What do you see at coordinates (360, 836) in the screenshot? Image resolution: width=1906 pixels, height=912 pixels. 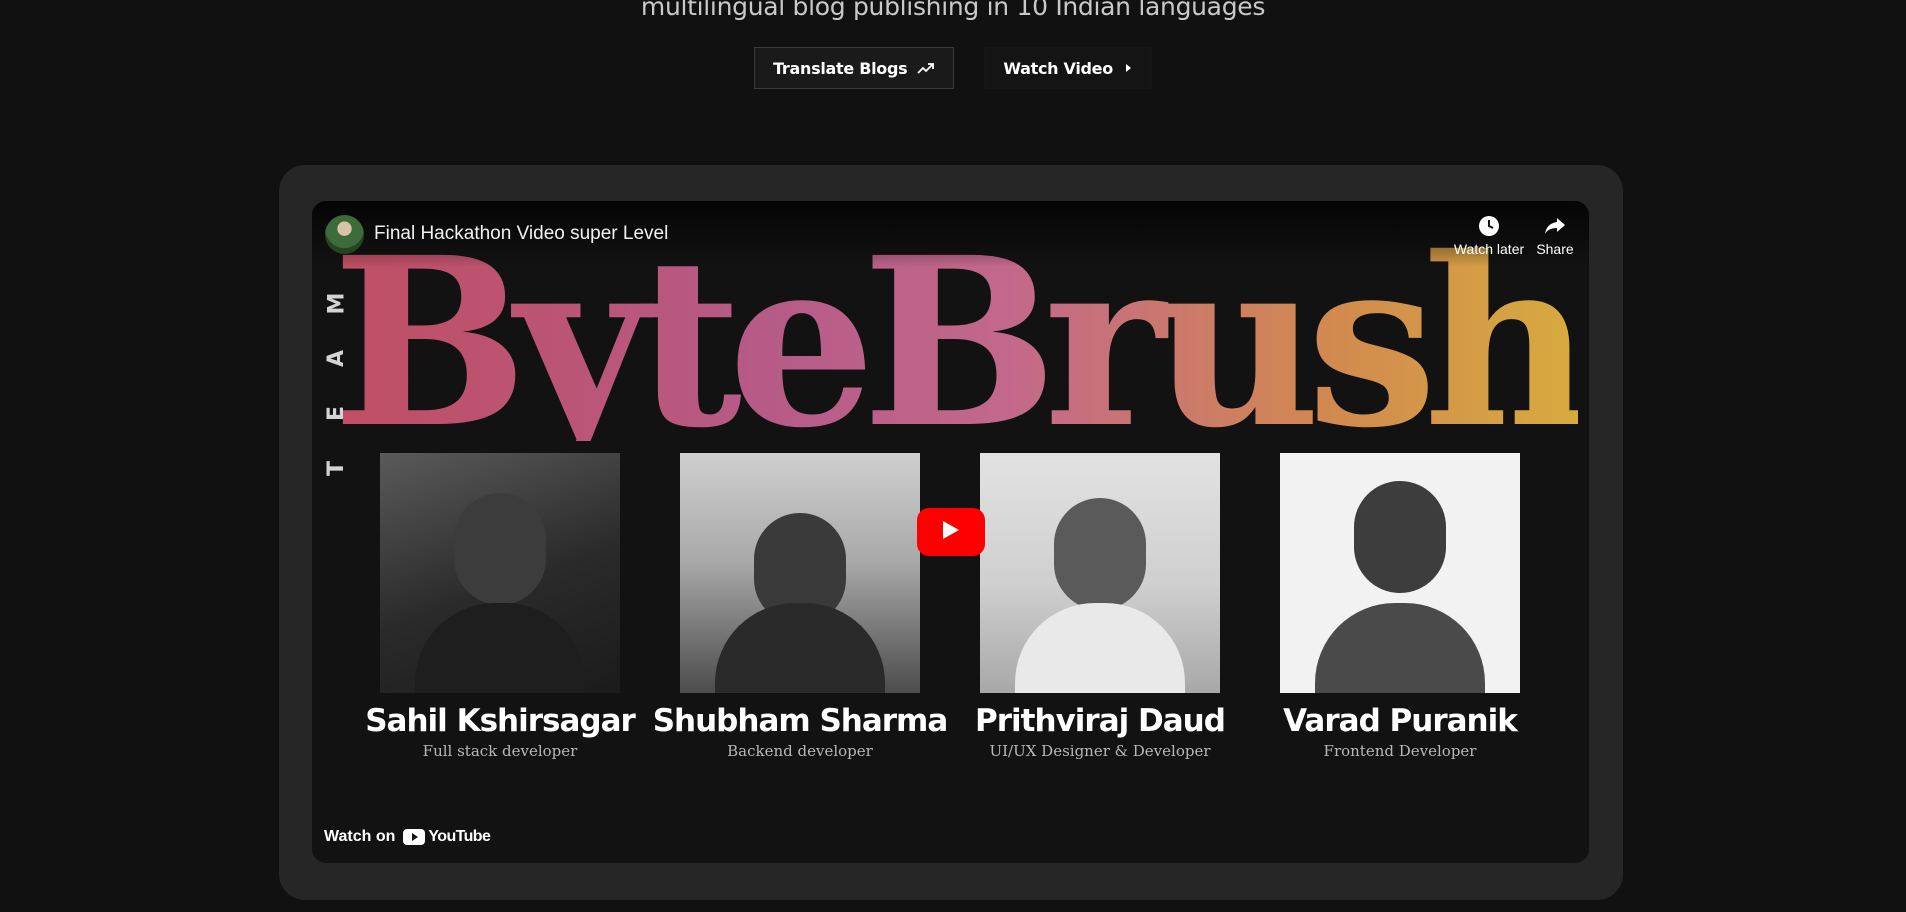 I see `watch-on-label: Watch on` at bounding box center [360, 836].